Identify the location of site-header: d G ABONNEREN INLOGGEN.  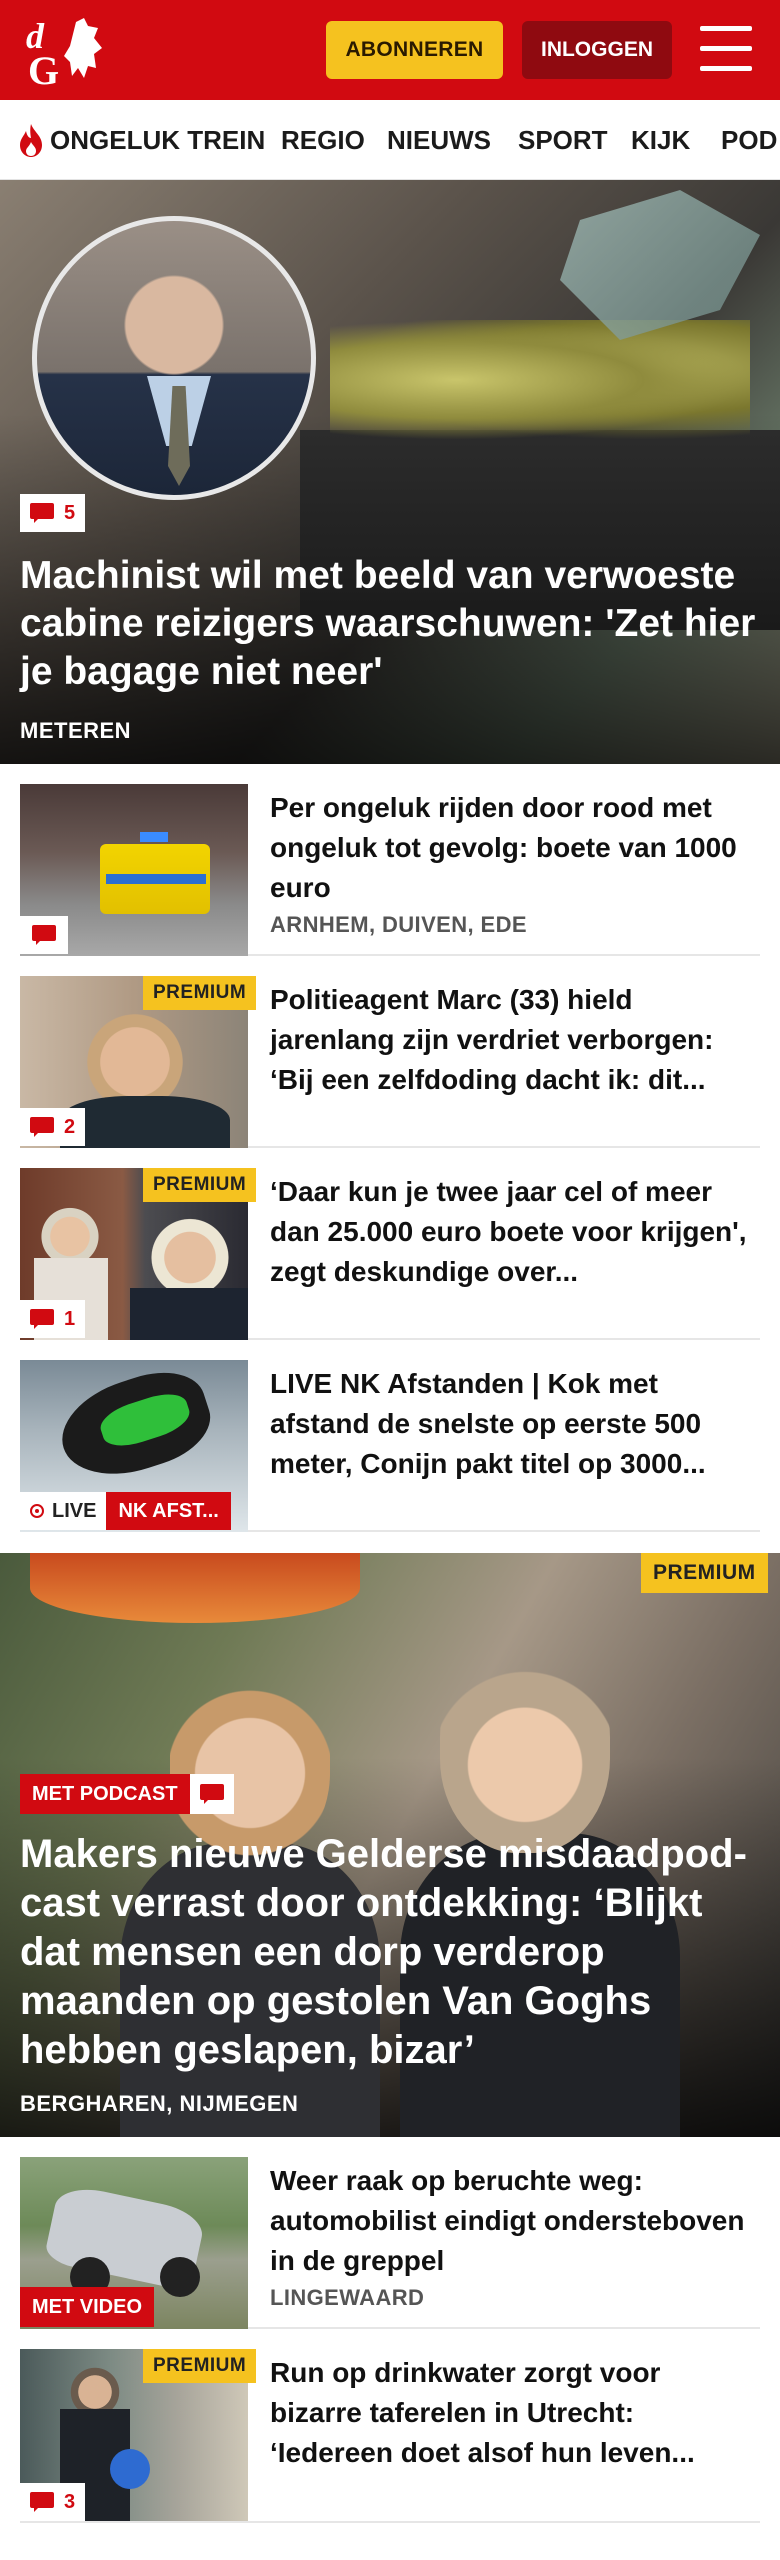
(390, 50).